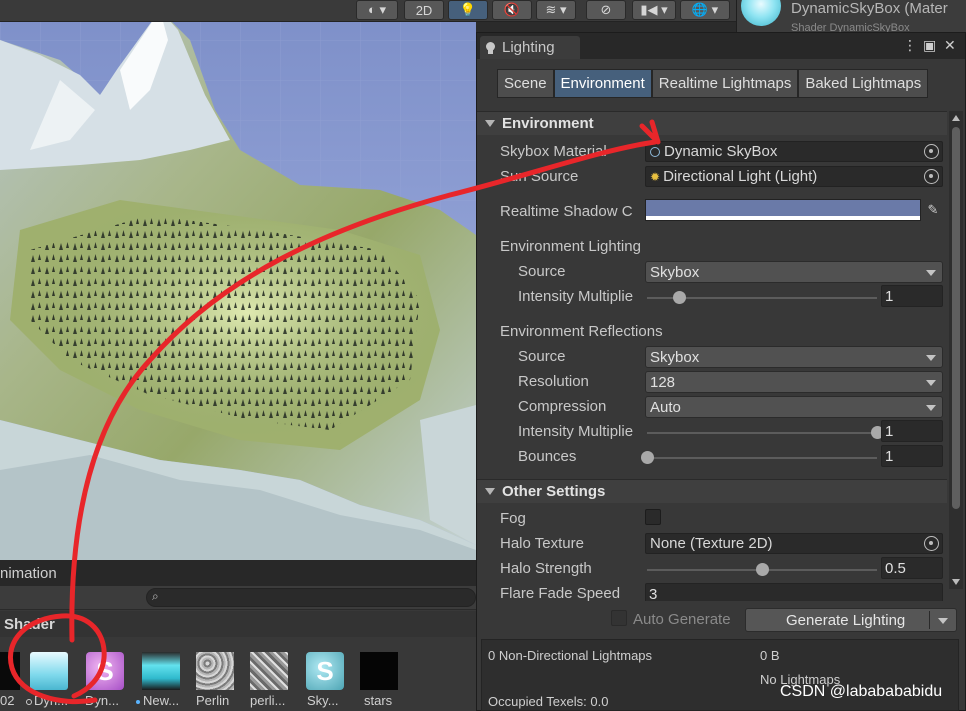 Image resolution: width=966 pixels, height=711 pixels. What do you see at coordinates (238, 573) in the screenshot?
I see `project-tab-bar: nimation` at bounding box center [238, 573].